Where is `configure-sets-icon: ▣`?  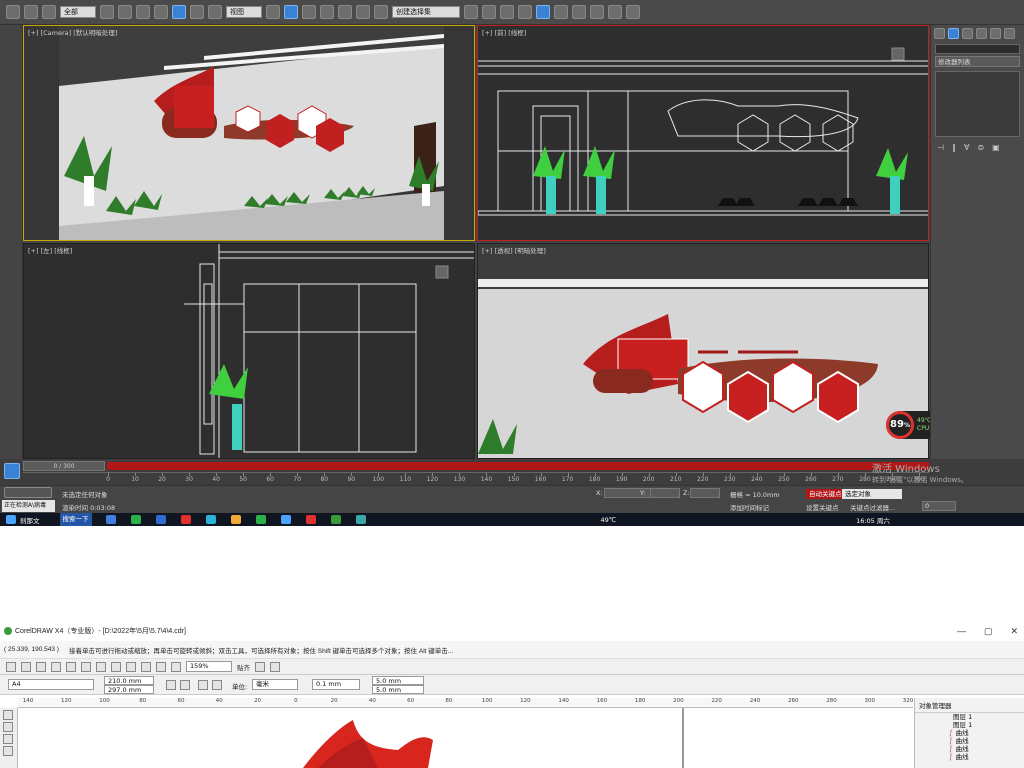
configure-sets-icon: ▣ is located at coordinates (996, 147).